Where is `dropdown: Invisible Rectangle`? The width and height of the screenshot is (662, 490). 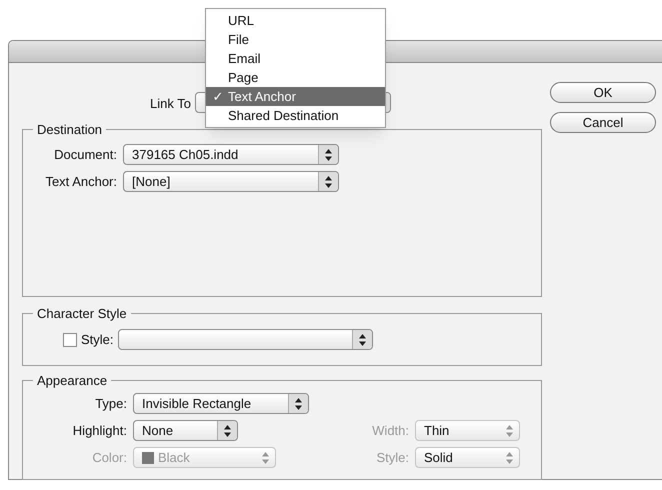
dropdown: Invisible Rectangle is located at coordinates (221, 403).